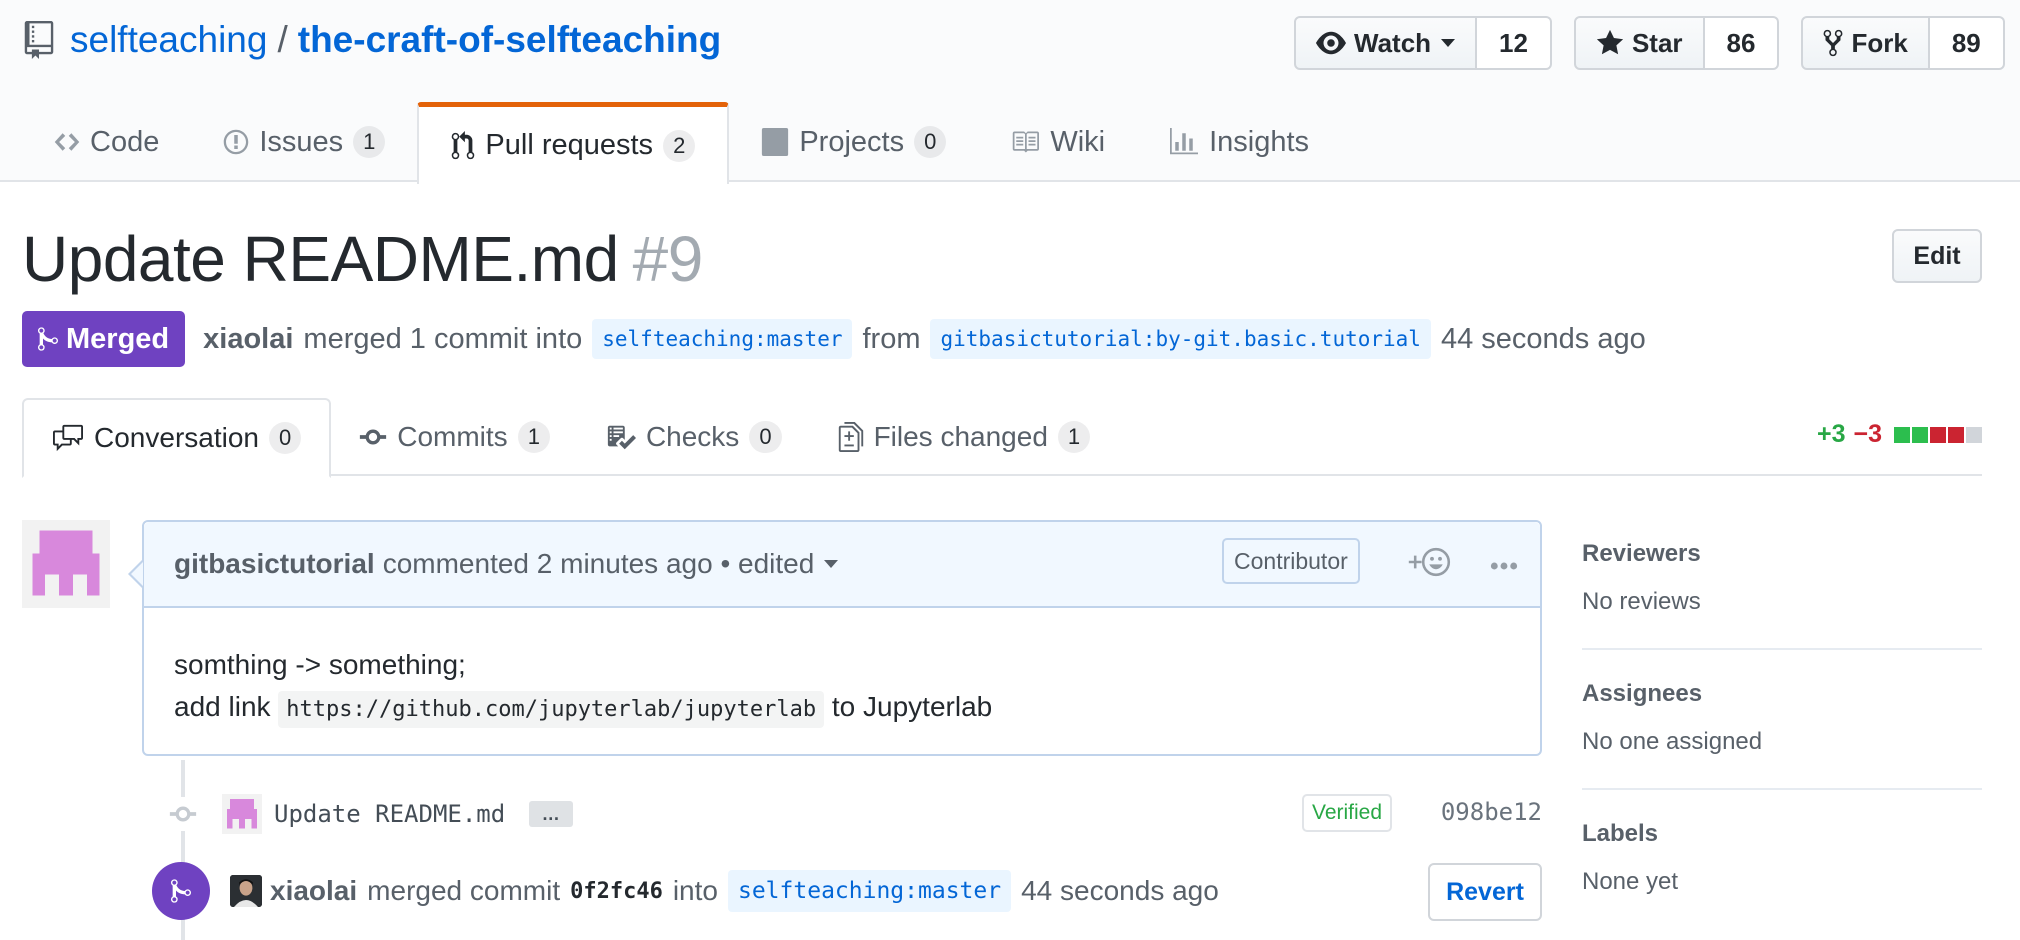 This screenshot has height=940, width=2020. What do you see at coordinates (1782, 554) in the screenshot?
I see `reviewers-heading: Reviewers` at bounding box center [1782, 554].